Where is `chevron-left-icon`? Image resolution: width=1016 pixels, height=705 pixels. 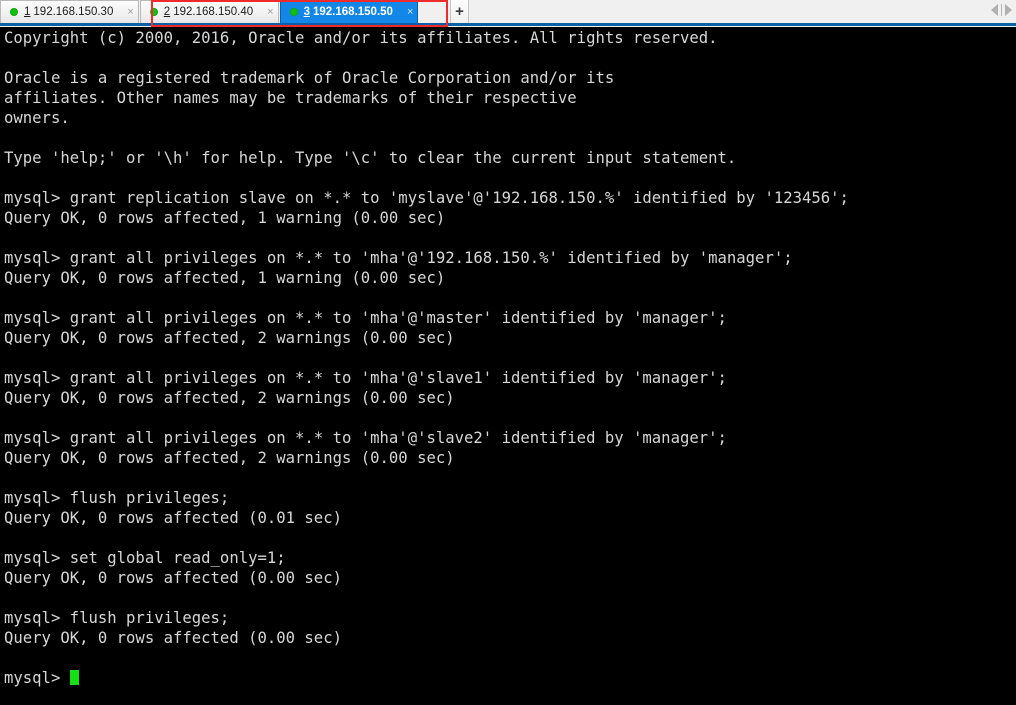 chevron-left-icon is located at coordinates (994, 10).